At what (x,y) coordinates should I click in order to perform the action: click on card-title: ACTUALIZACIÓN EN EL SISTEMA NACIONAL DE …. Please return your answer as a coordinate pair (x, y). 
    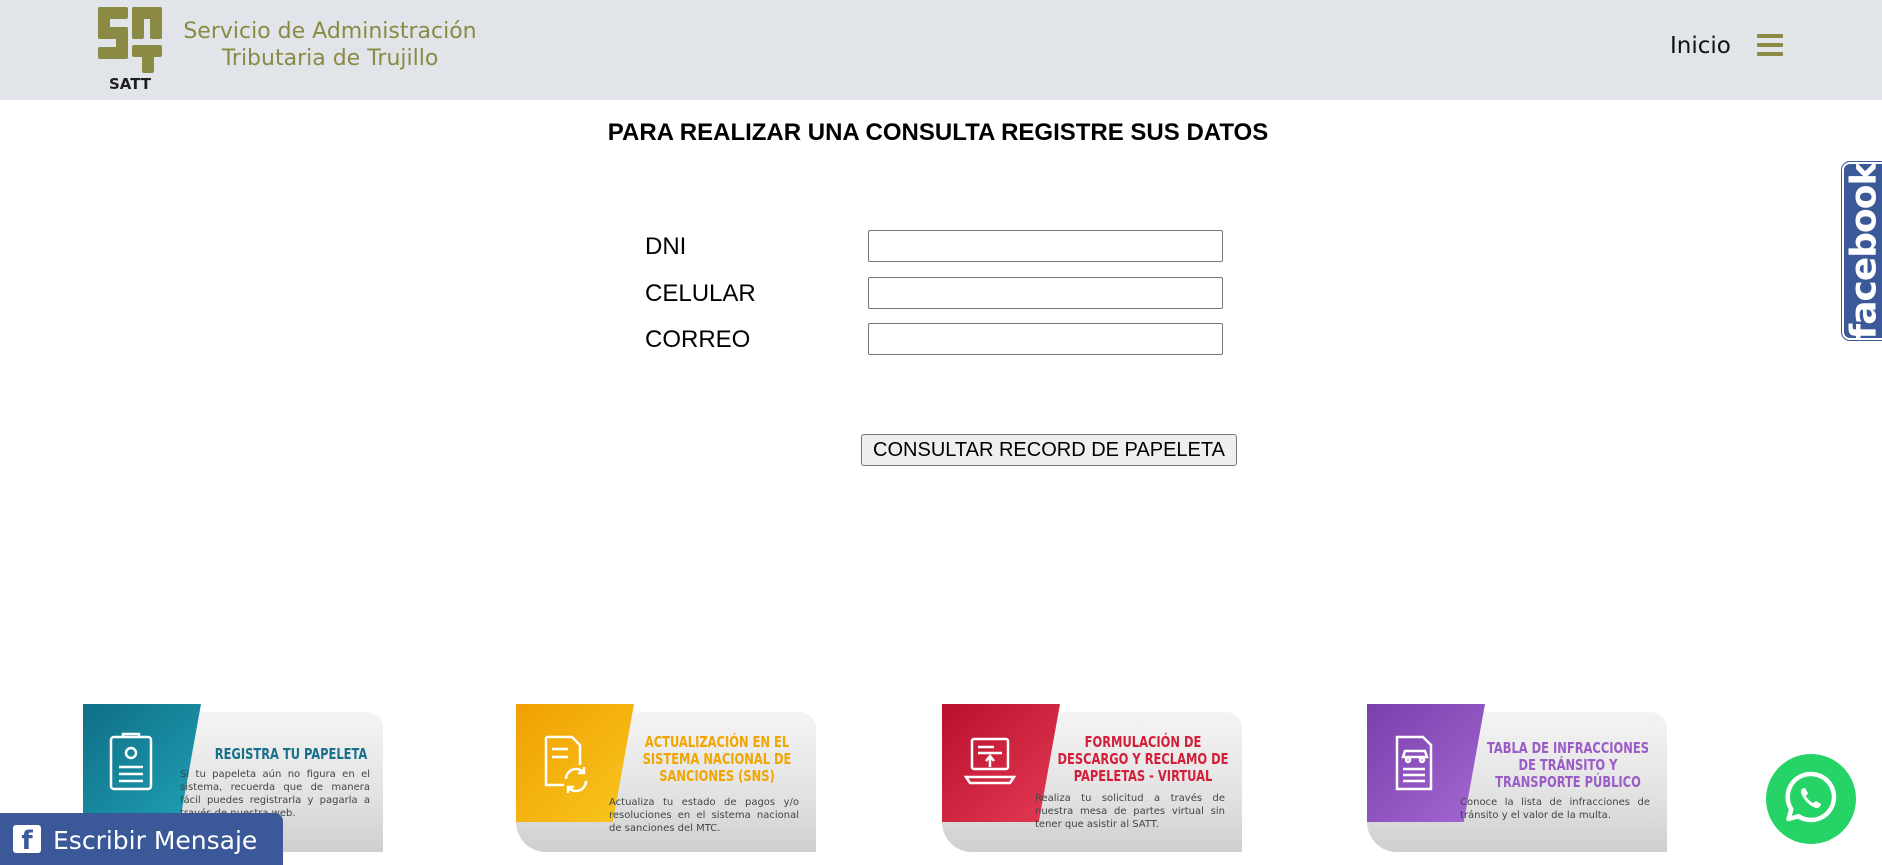
    Looking at the image, I should click on (717, 759).